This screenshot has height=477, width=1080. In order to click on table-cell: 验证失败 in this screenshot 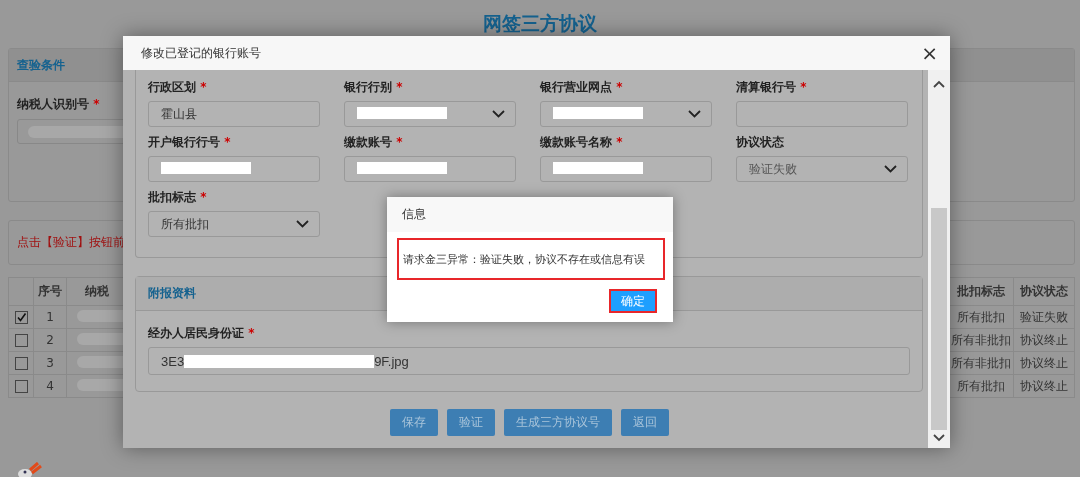, I will do `click(1044, 317)`.